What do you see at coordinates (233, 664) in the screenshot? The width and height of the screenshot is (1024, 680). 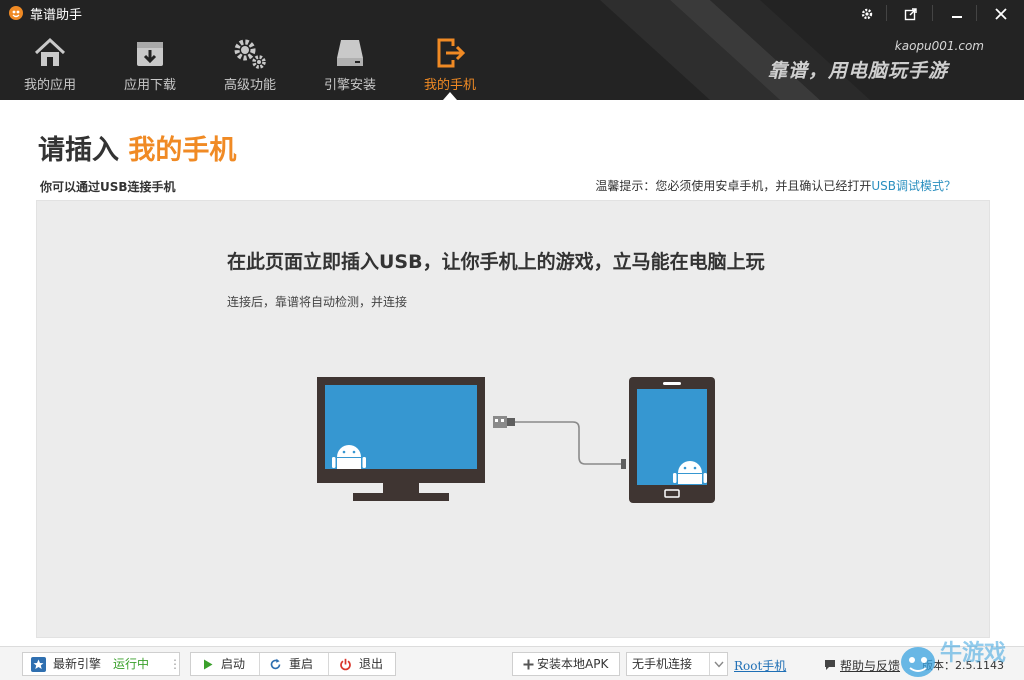 I see `start-label: 启动` at bounding box center [233, 664].